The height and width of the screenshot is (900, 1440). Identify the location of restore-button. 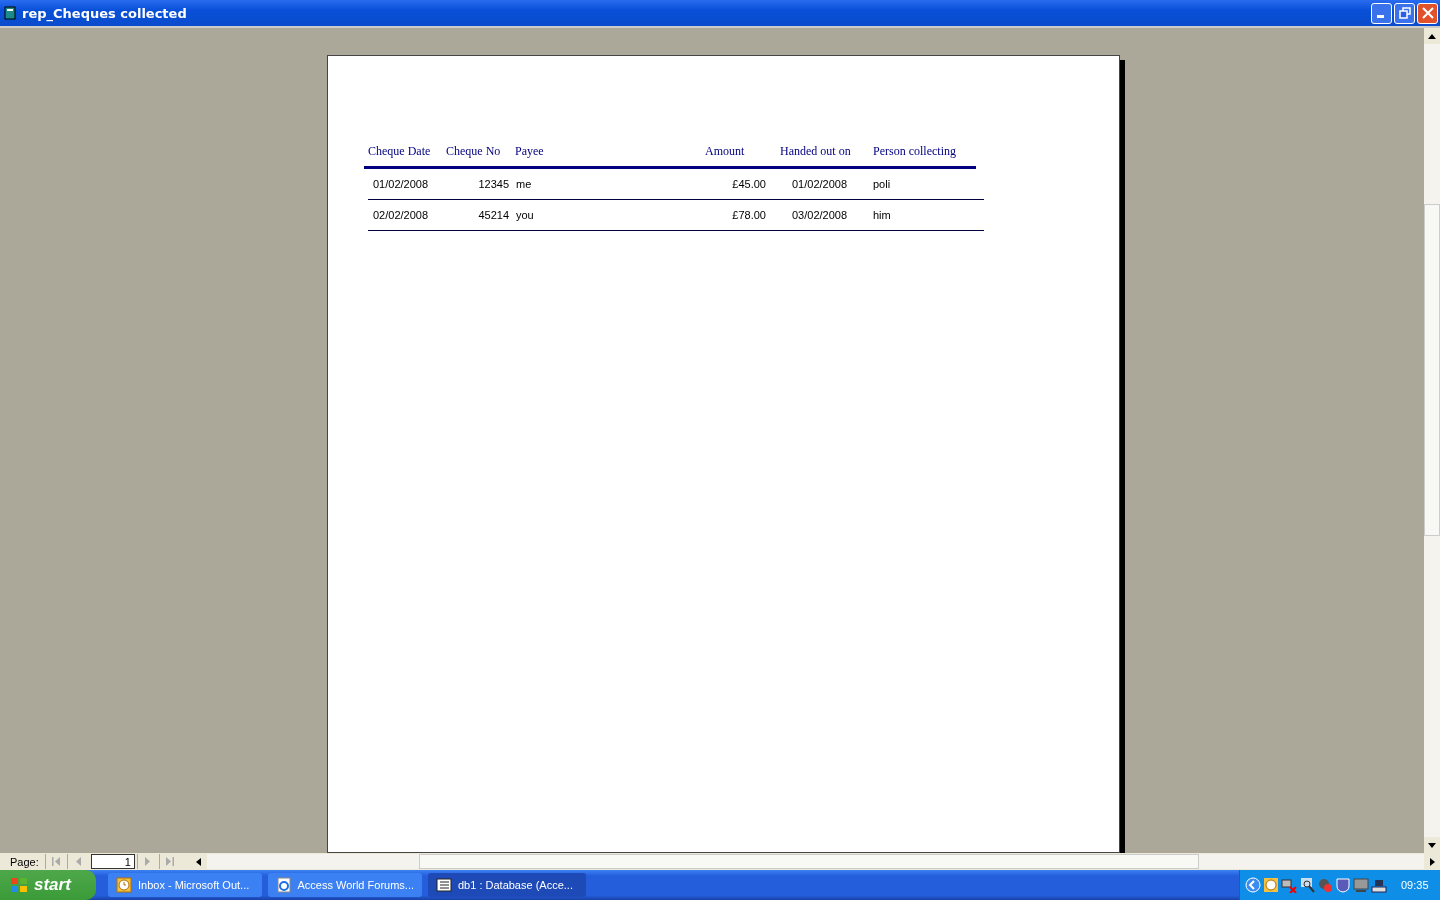
(1404, 13).